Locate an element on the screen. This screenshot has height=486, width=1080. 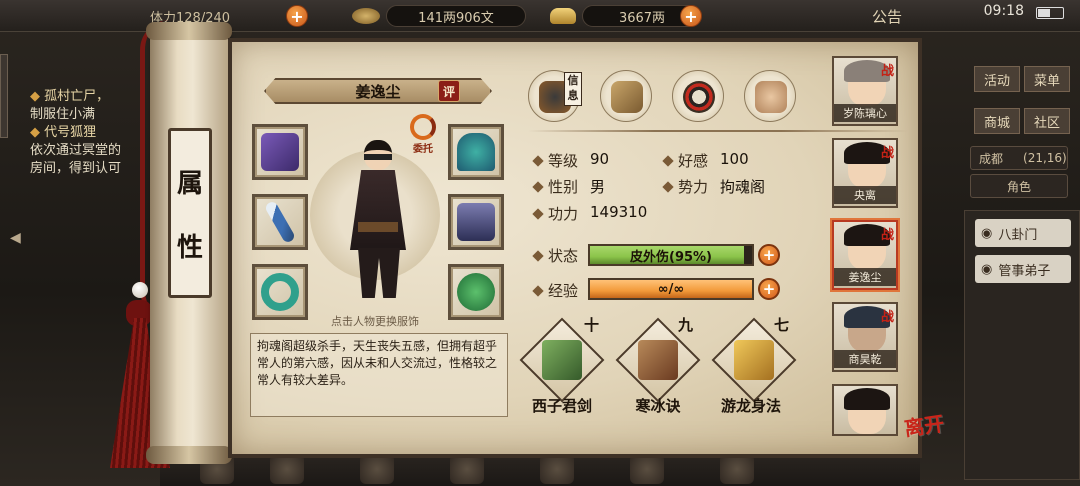
scroll-title-char-1: 属 is located at coordinates (189, 183).